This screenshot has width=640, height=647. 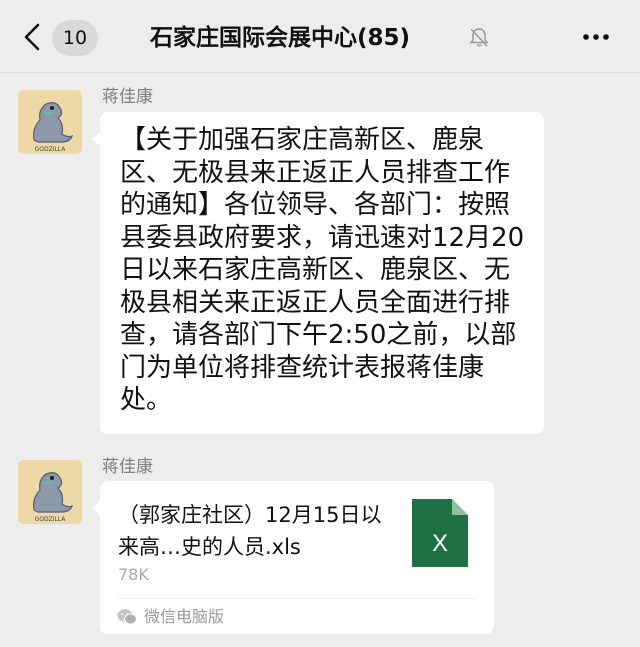 What do you see at coordinates (596, 37) in the screenshot?
I see `more-icon` at bounding box center [596, 37].